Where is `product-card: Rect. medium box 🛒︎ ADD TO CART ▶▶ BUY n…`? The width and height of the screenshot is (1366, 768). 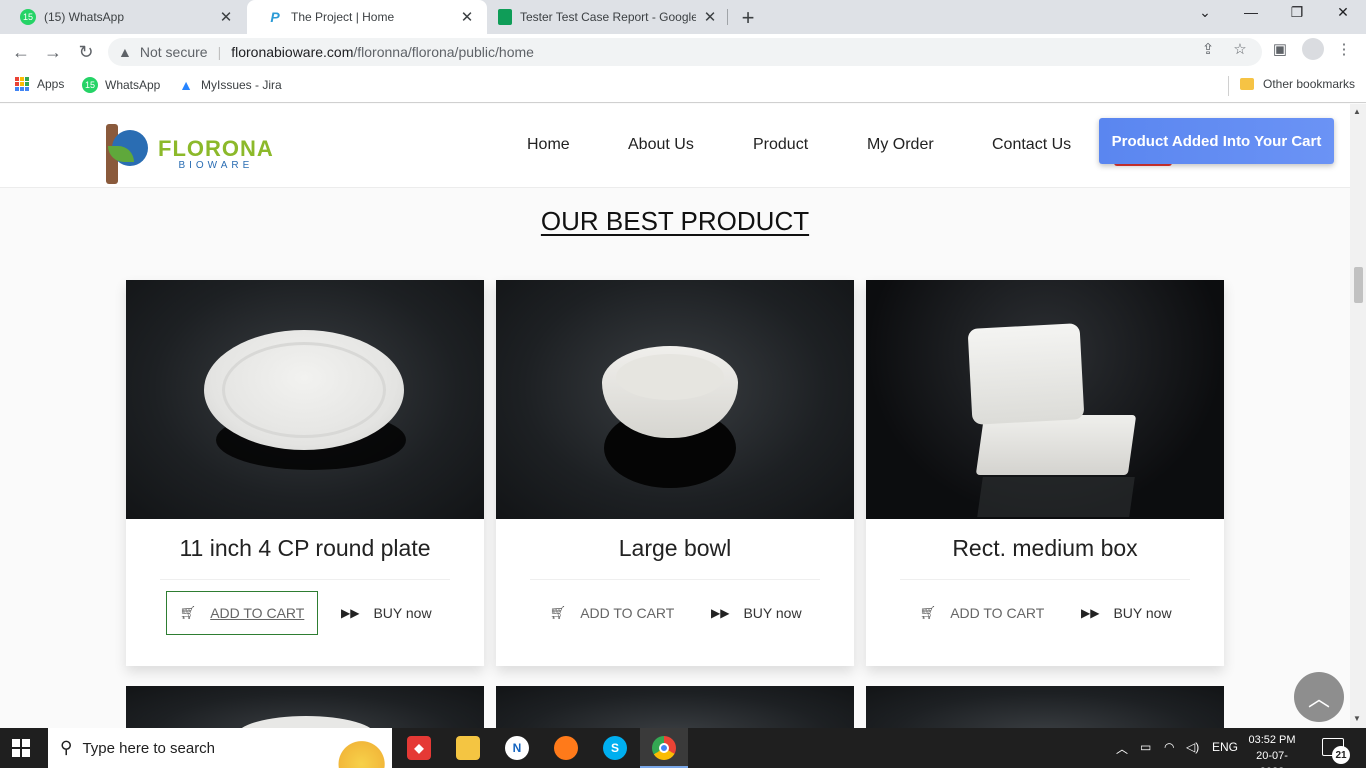 product-card: Rect. medium box 🛒︎ ADD TO CART ▶▶ BUY n… is located at coordinates (1045, 473).